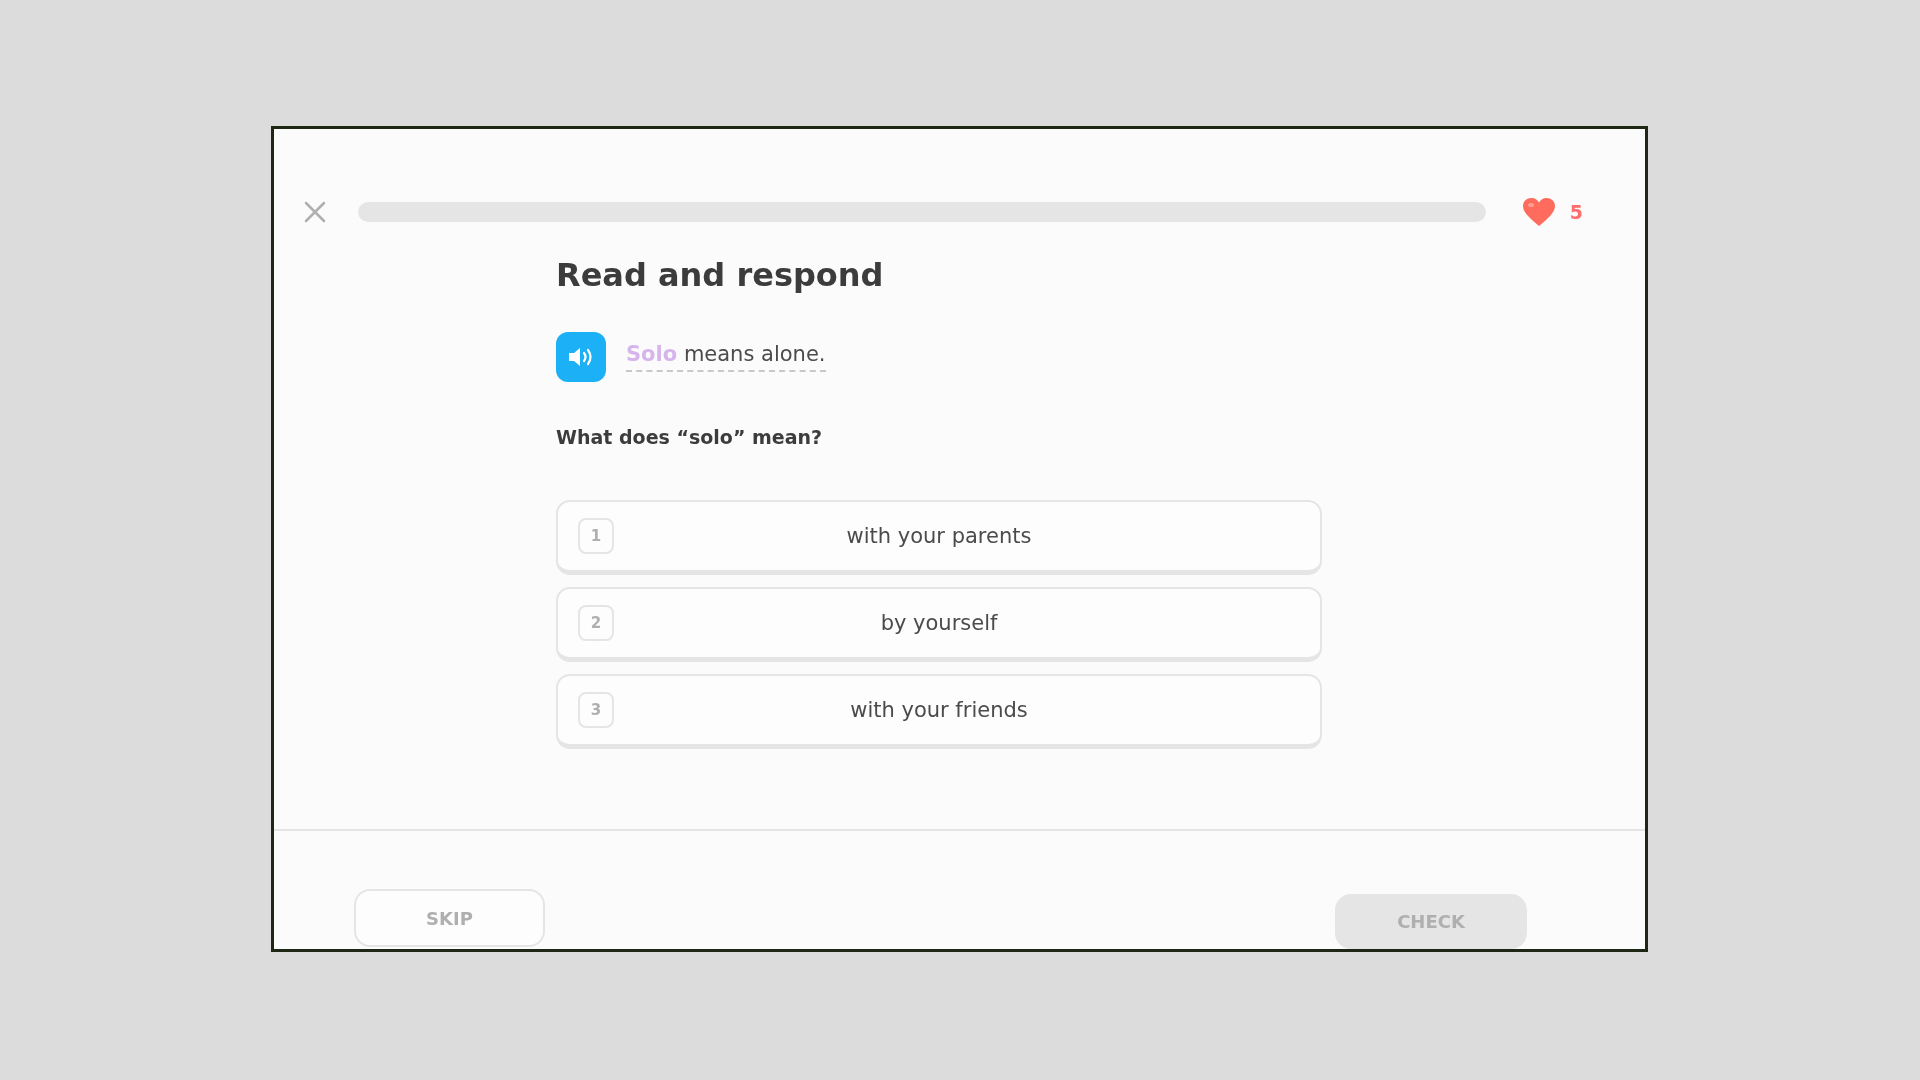 The width and height of the screenshot is (1920, 1080). I want to click on exercise-title: Read and respond, so click(720, 275).